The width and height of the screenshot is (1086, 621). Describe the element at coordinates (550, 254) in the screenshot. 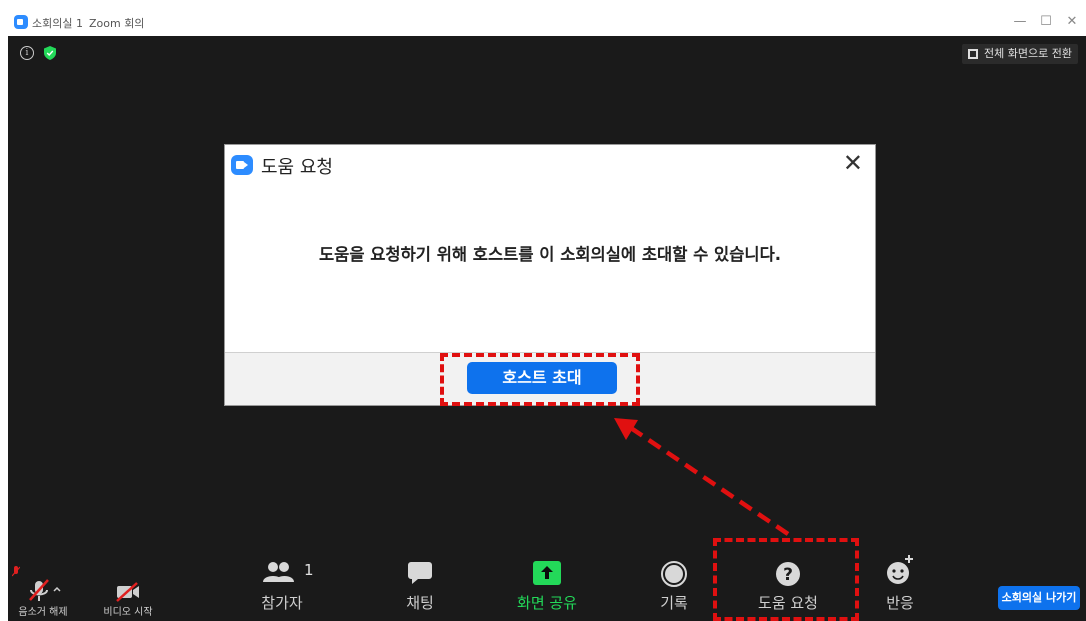

I see `dialog-message: 도움을 요청하기 위해 호스트를 이 소회의실에 초대할 수 있습니다.` at that location.